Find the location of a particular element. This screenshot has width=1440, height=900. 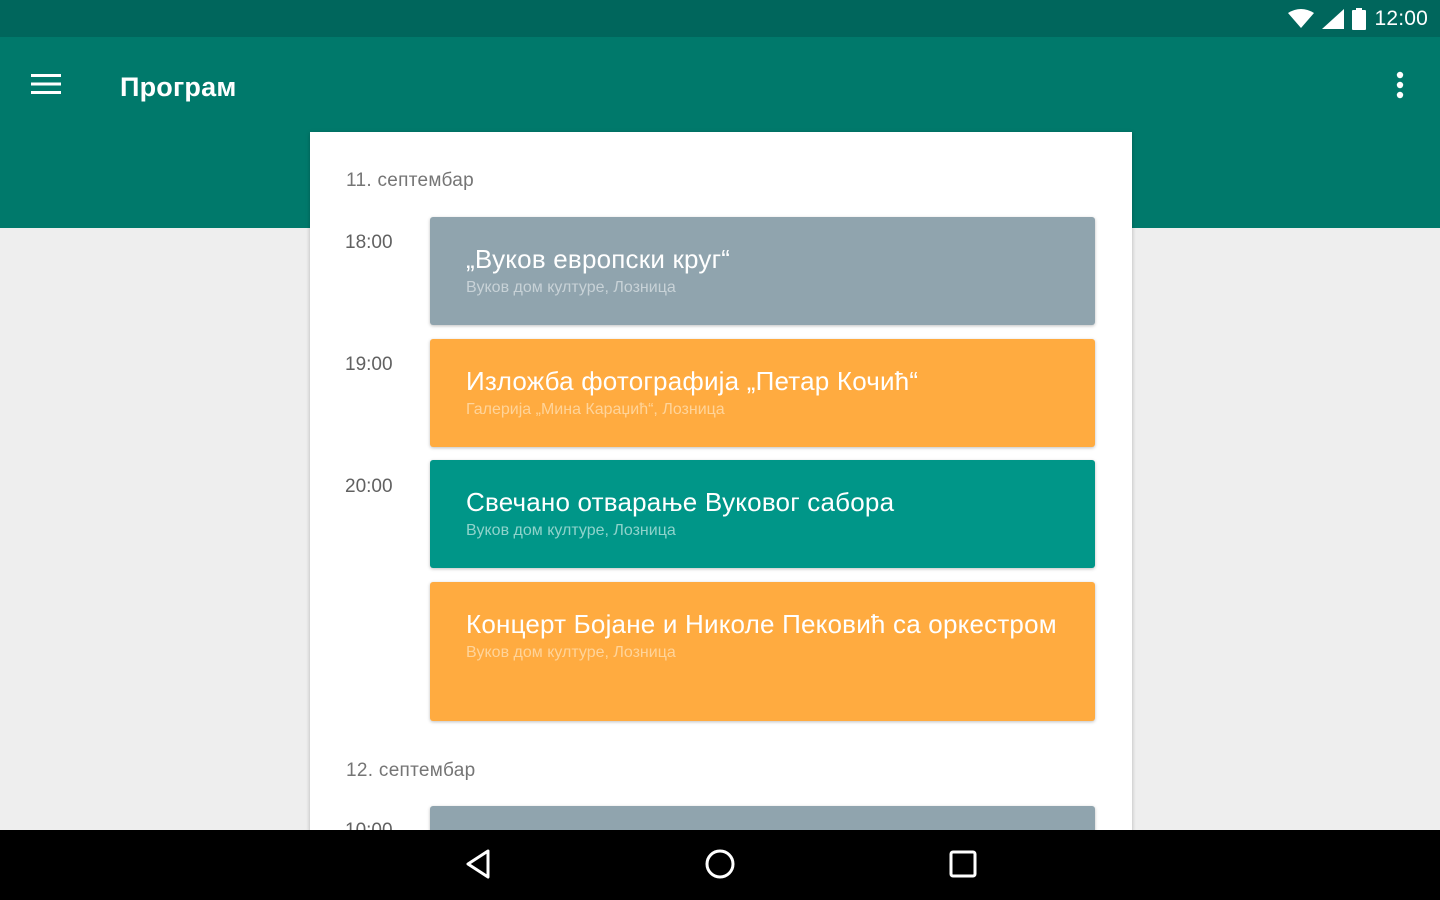

overflow-menu-button is located at coordinates (1400, 87).